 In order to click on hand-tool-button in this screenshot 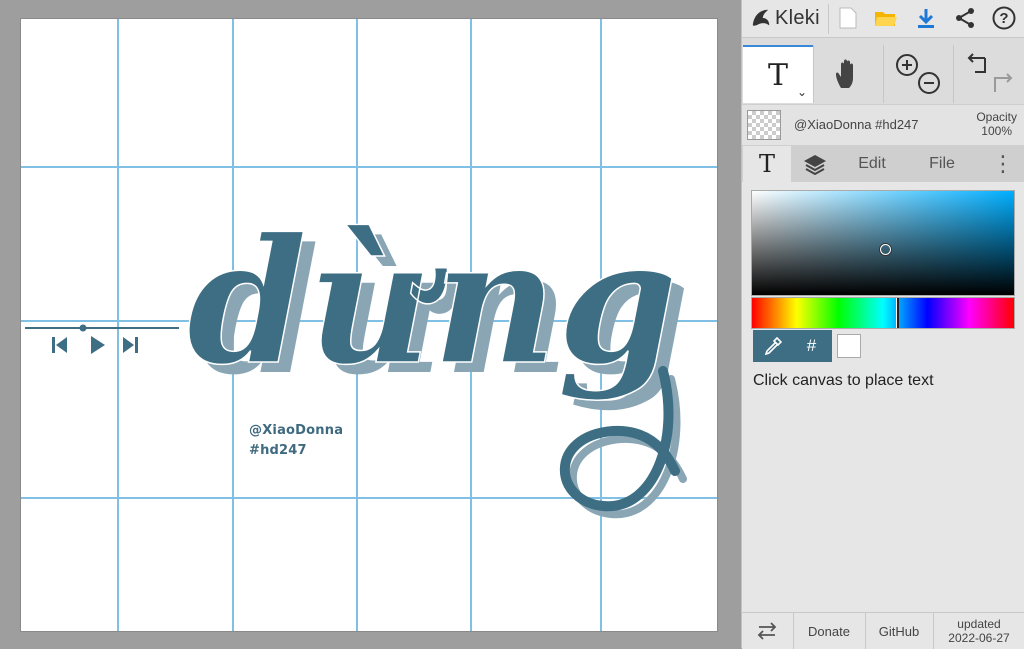, I will do `click(848, 74)`.